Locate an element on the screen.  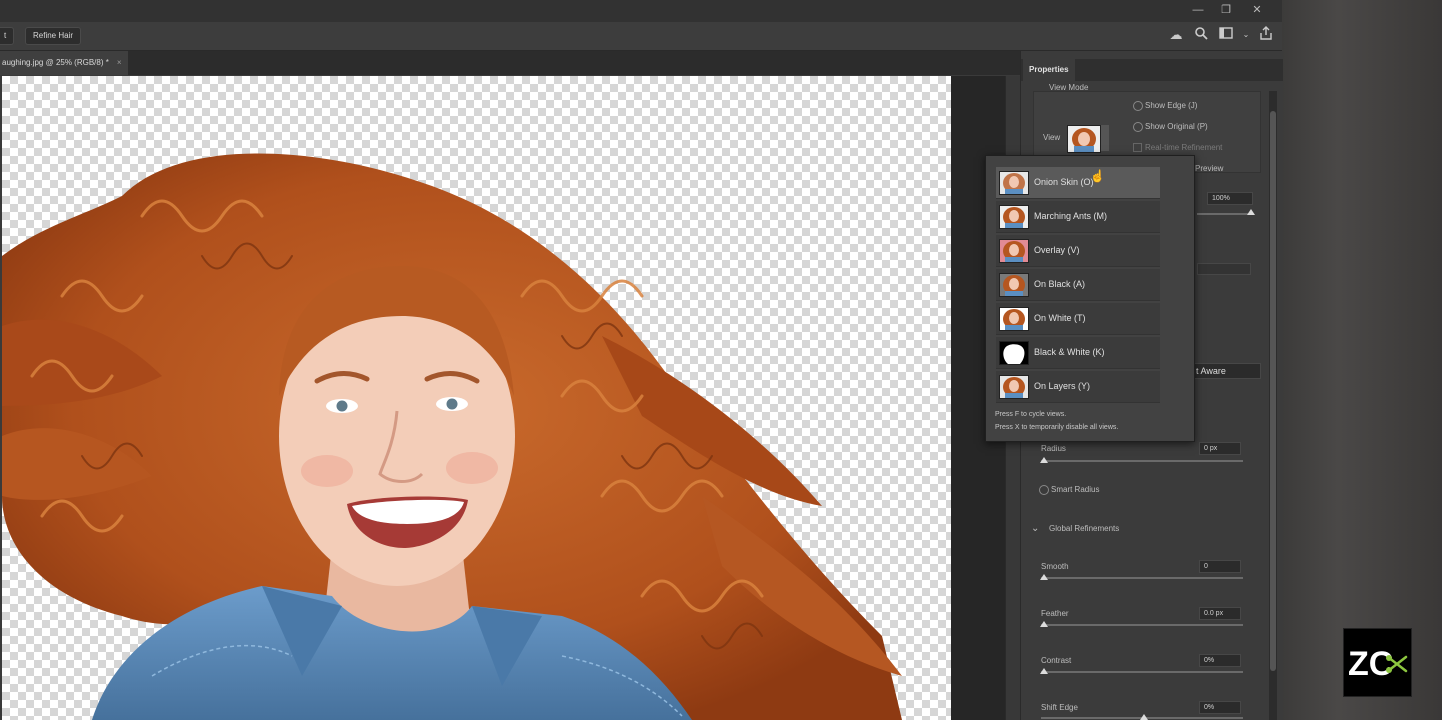
view-item-overlay: Overlay (V) is located at coordinates (1078, 251).